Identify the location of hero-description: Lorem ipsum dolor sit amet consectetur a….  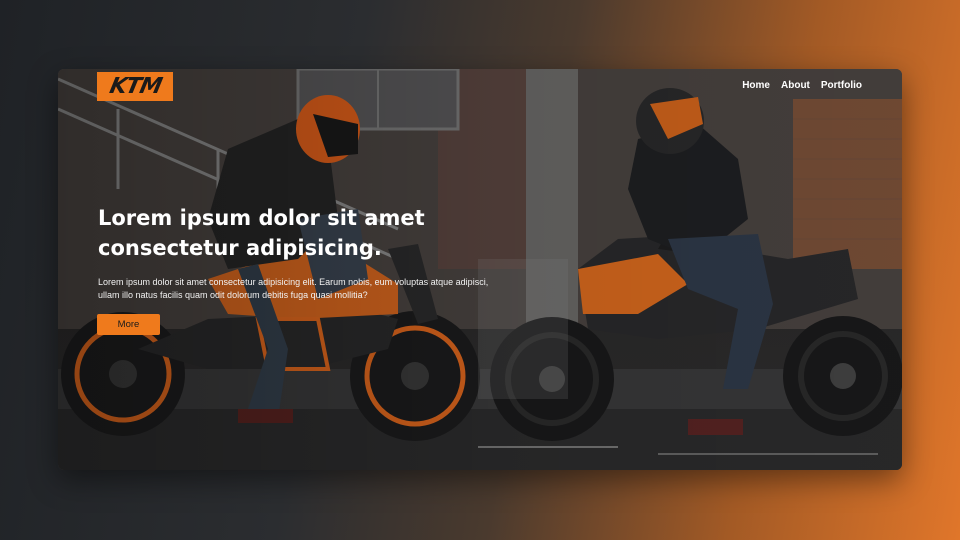
(293, 288).